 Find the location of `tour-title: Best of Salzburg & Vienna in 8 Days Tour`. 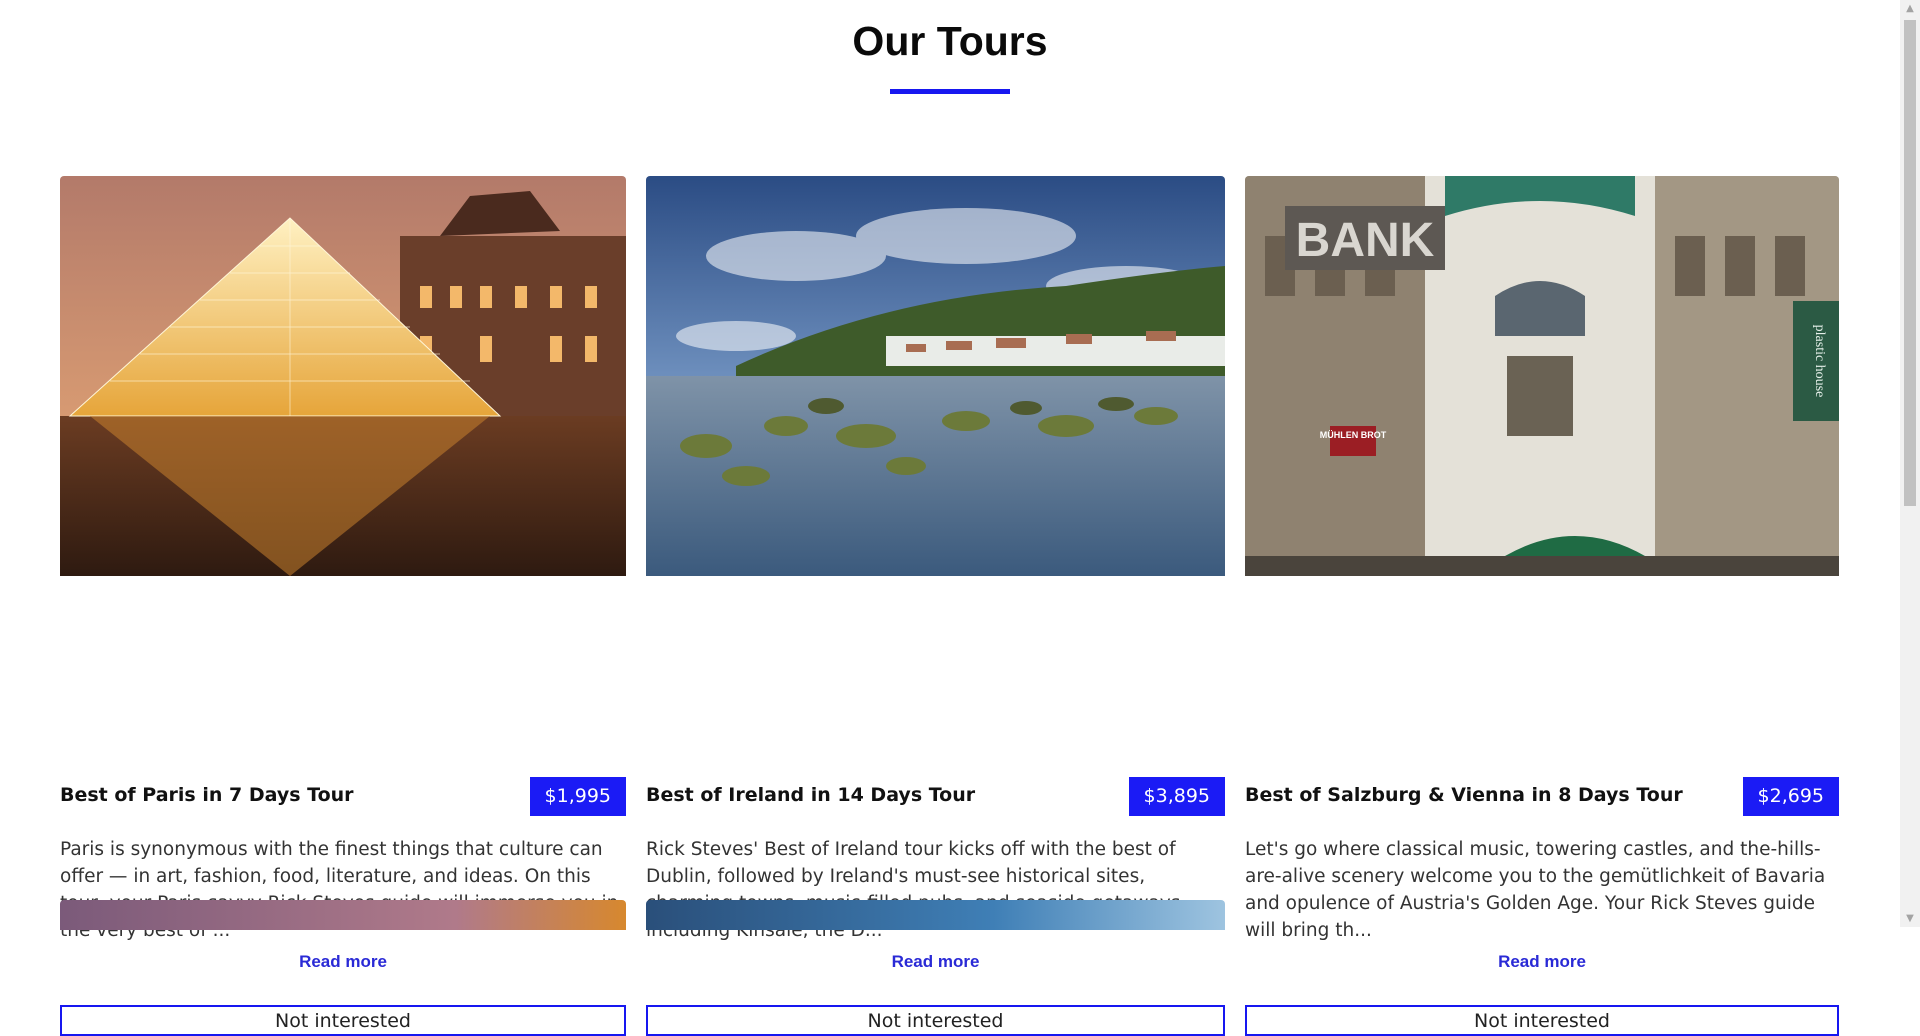

tour-title: Best of Salzburg & Vienna in 8 Days Tour is located at coordinates (1464, 795).